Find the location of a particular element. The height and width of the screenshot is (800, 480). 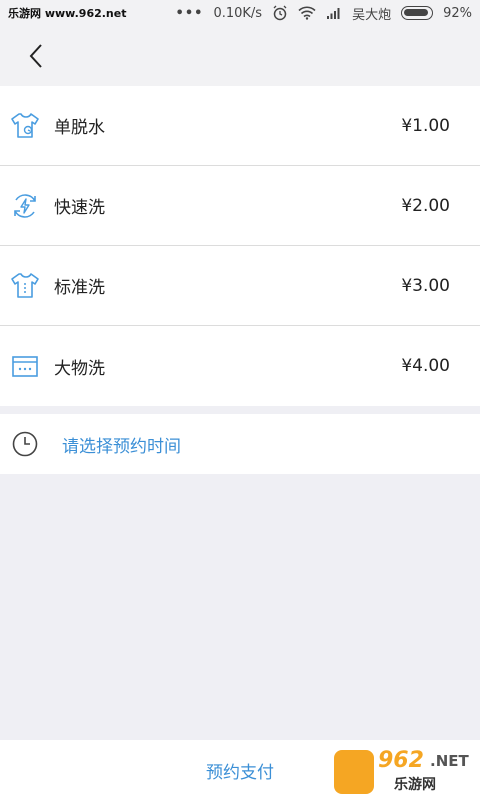

battery-level: 92% is located at coordinates (457, 13).